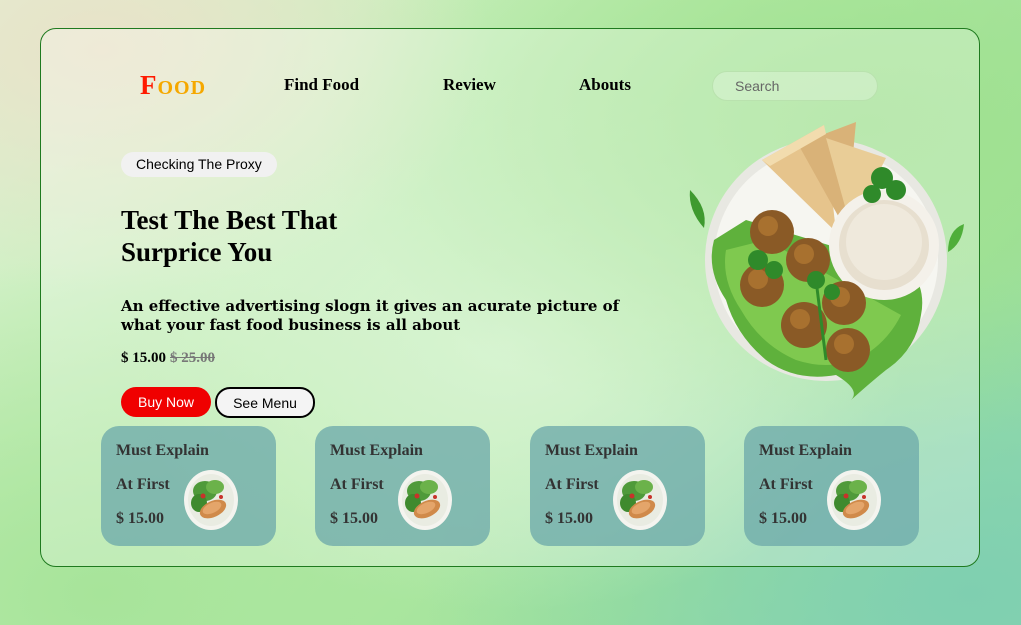 Image resolution: width=1021 pixels, height=625 pixels. What do you see at coordinates (281, 236) in the screenshot?
I see `hero-headline: Test The Best That Surprice You` at bounding box center [281, 236].